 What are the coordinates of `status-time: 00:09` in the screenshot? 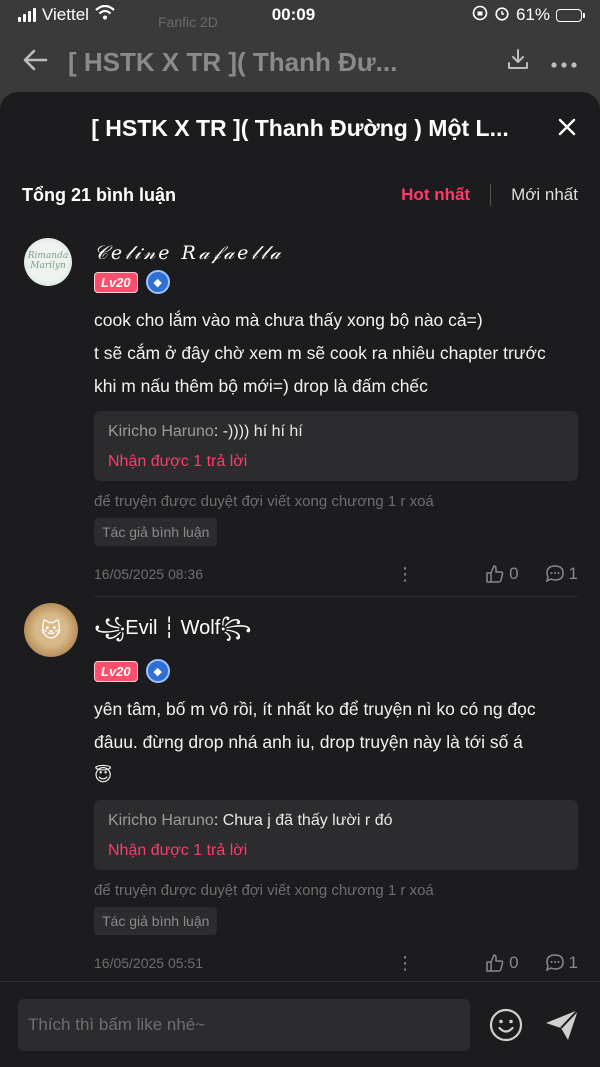 It's located at (293, 14).